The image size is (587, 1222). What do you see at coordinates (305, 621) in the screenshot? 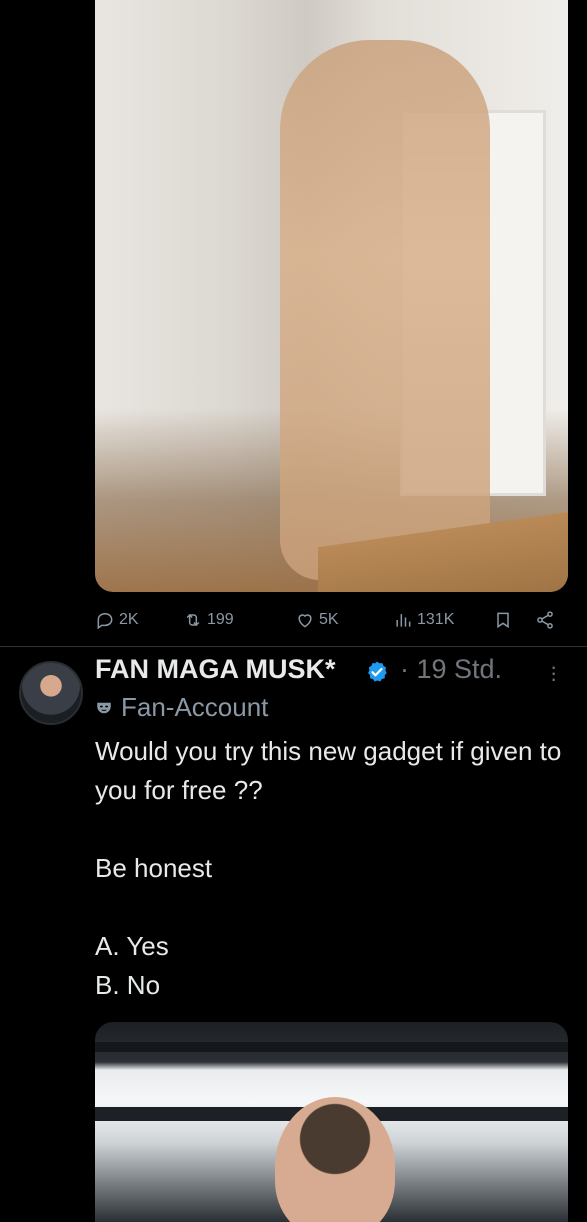
I see `heart-icon` at bounding box center [305, 621].